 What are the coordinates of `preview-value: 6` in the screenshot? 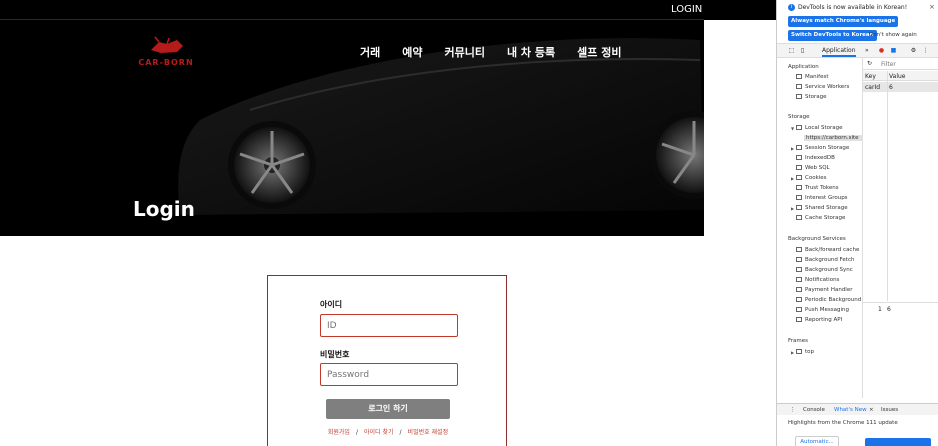 It's located at (889, 309).